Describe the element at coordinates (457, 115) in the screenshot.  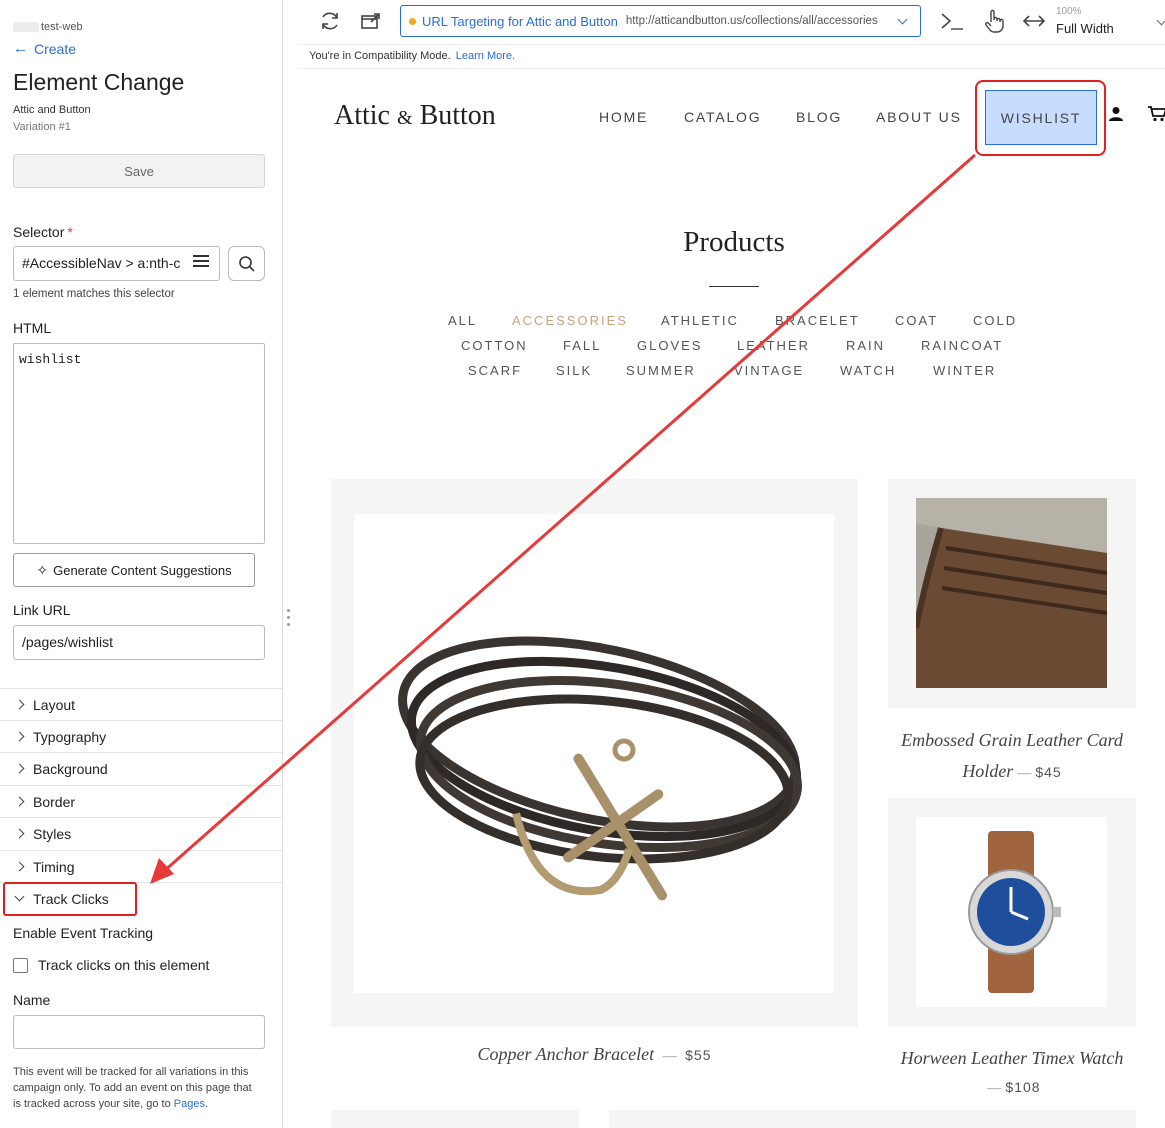
I see `logo-word-2: Button` at that location.